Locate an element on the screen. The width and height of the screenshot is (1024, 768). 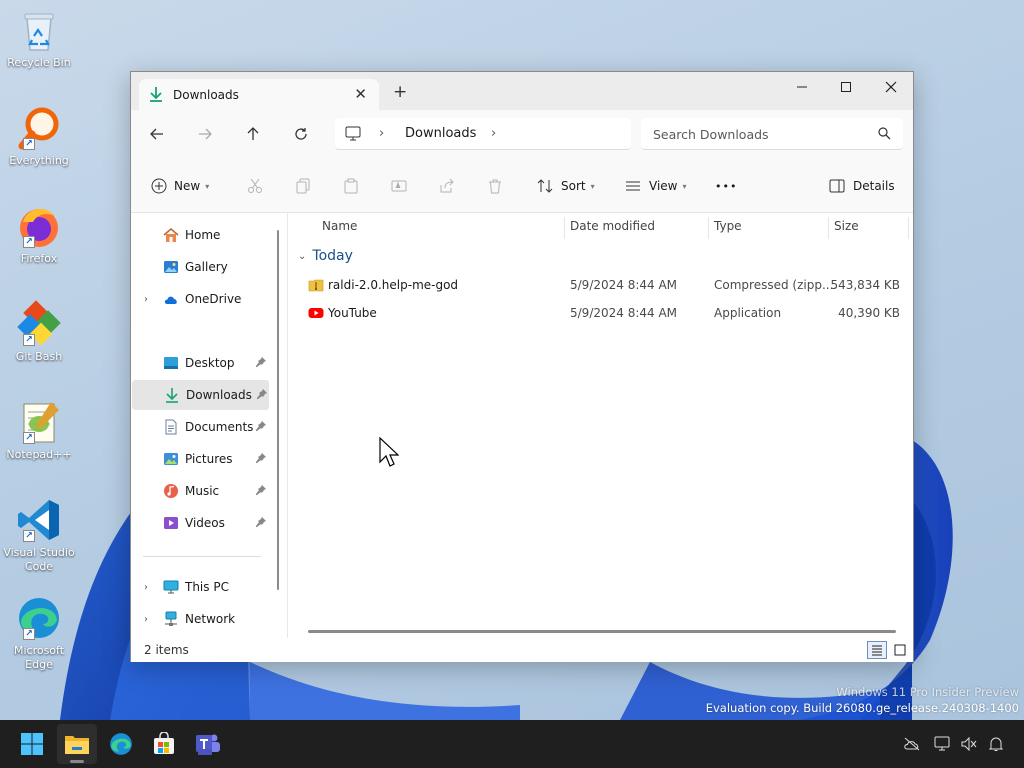
new-tab-button: + is located at coordinates (400, 92).